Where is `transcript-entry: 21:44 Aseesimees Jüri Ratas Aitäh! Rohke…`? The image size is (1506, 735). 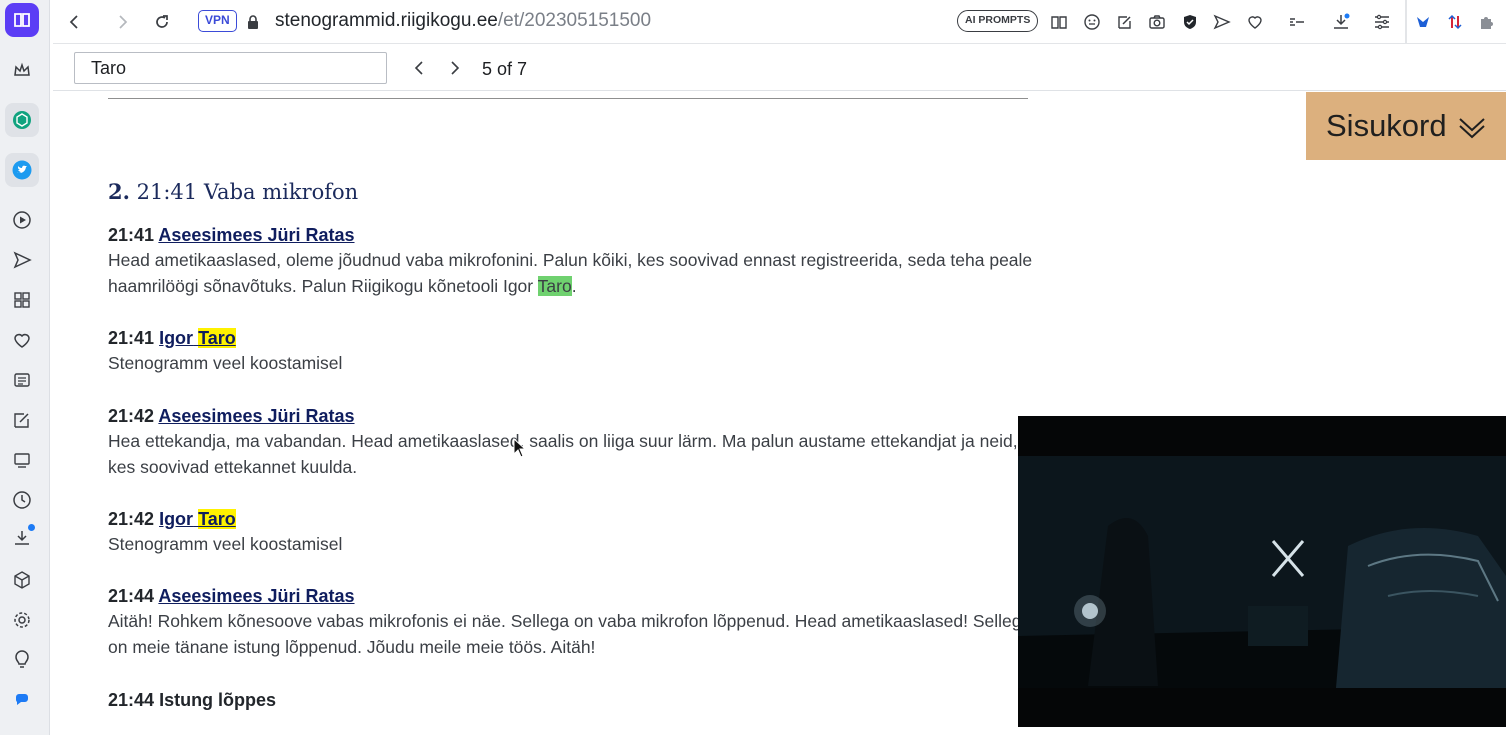
transcript-entry: 21:44 Aseesimees Jüri Ratas Aitäh! Rohke… is located at coordinates (573, 622).